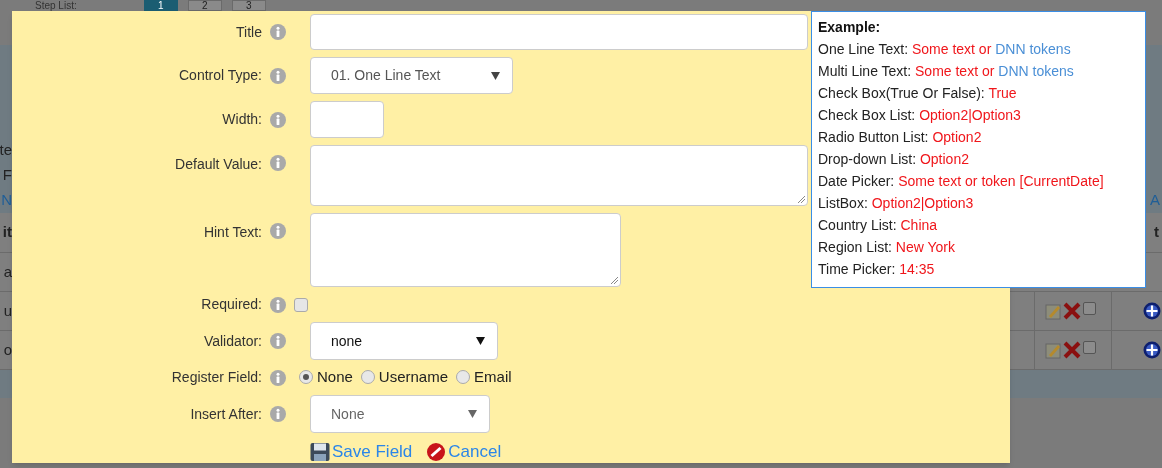 This screenshot has height=468, width=1162. What do you see at coordinates (56, 5) in the screenshot?
I see `step-list-label: Step List:` at bounding box center [56, 5].